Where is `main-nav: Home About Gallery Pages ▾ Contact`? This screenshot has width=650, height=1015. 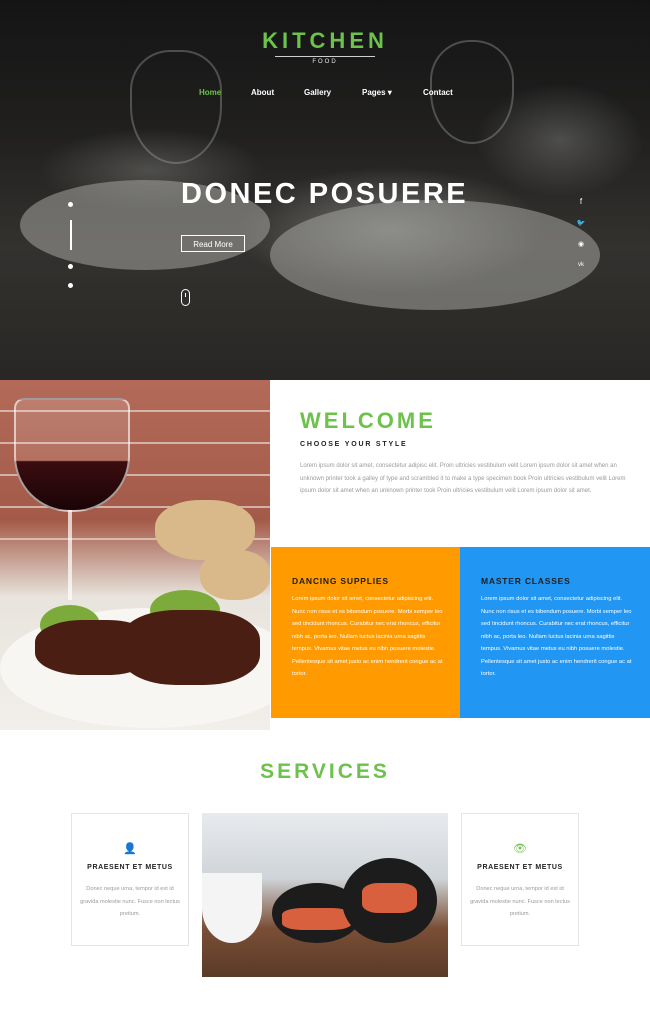 main-nav: Home About Gallery Pages ▾ Contact is located at coordinates (325, 95).